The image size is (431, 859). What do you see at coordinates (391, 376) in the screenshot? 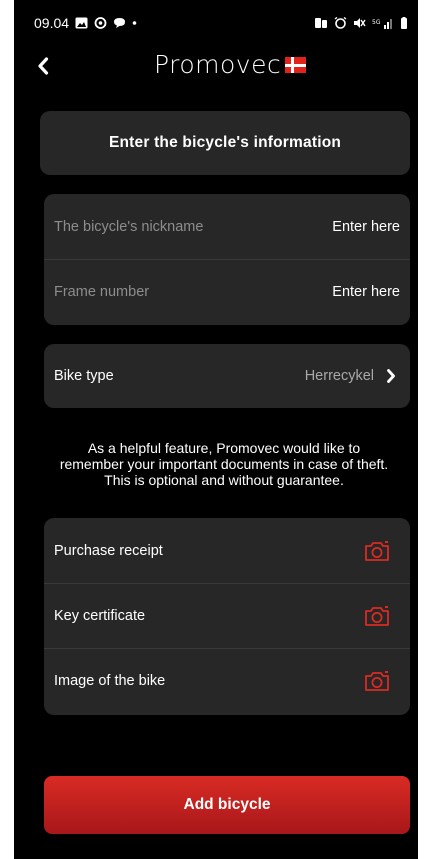
I see `chevron-right-icon` at bounding box center [391, 376].